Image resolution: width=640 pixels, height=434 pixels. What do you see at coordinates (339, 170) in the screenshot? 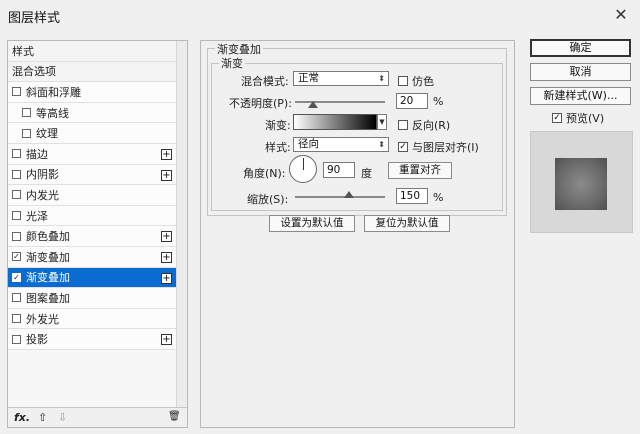
I see `angle-input: 90` at bounding box center [339, 170].